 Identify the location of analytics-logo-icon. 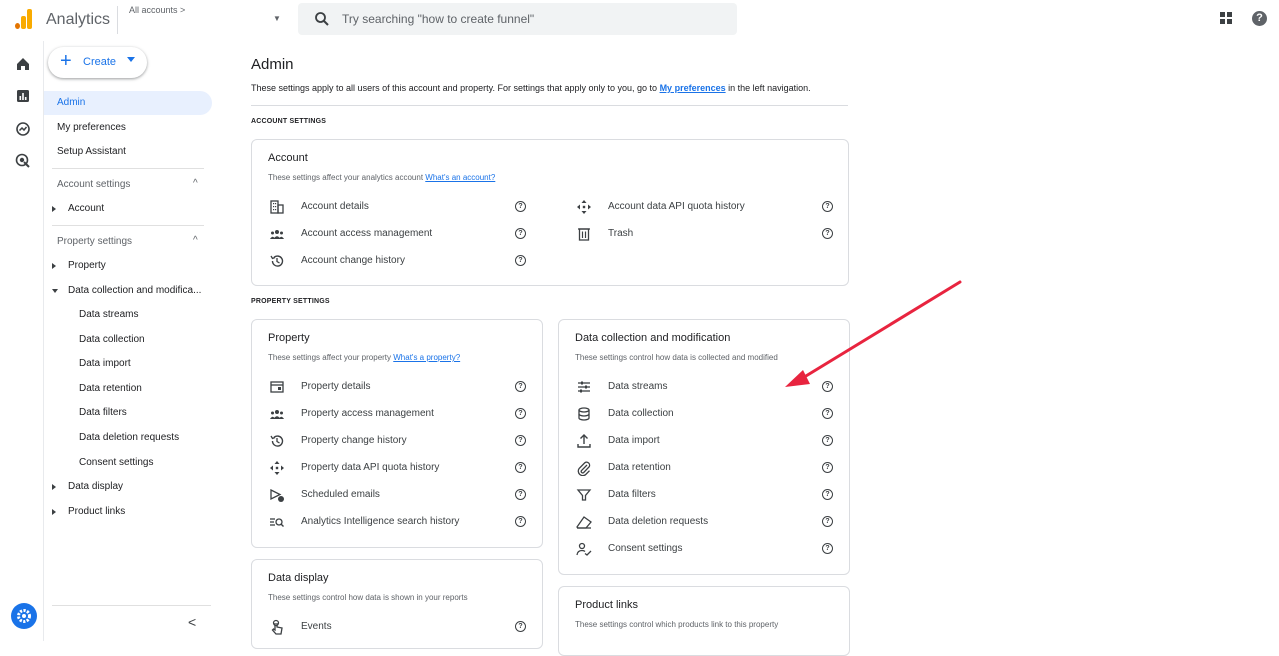
(24, 19).